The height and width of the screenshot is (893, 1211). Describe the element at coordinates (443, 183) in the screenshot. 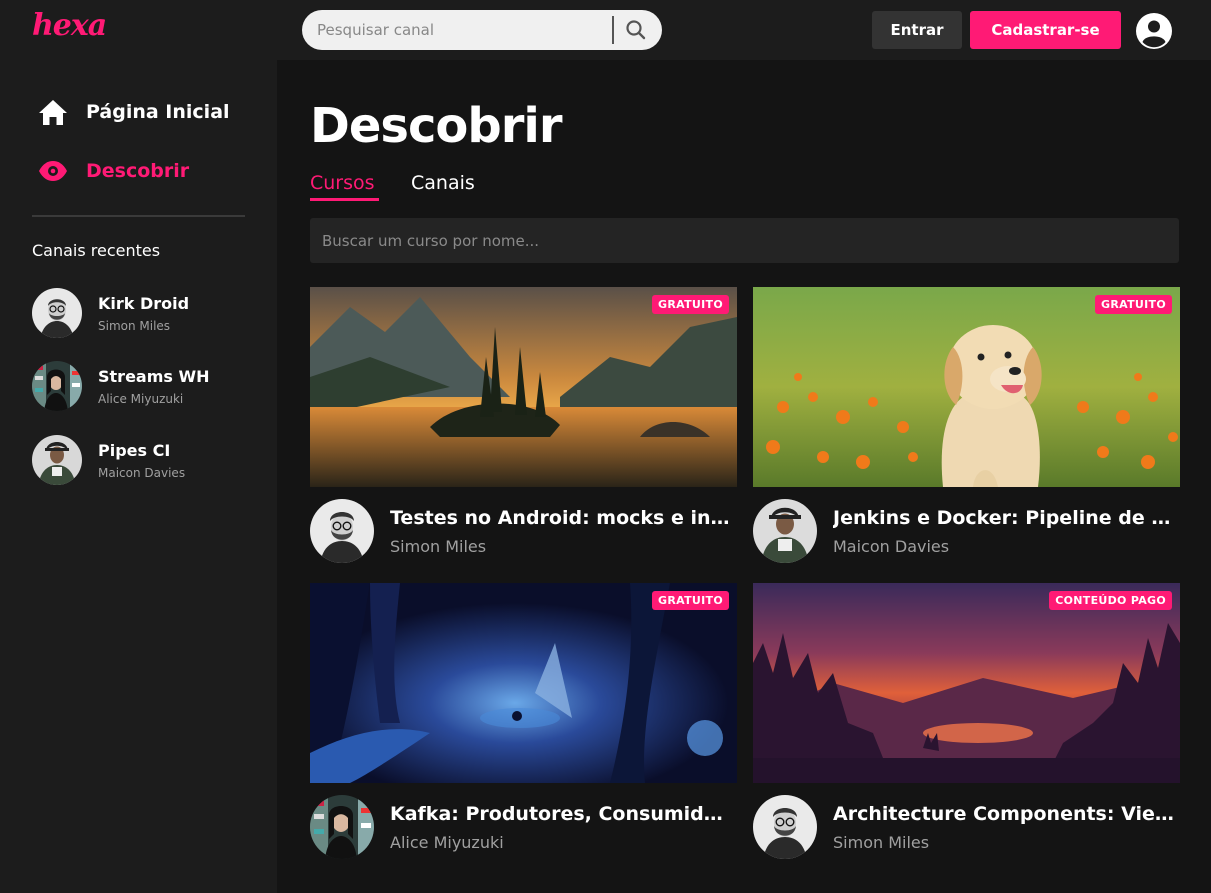

I see `tab-channels: Canais` at that location.